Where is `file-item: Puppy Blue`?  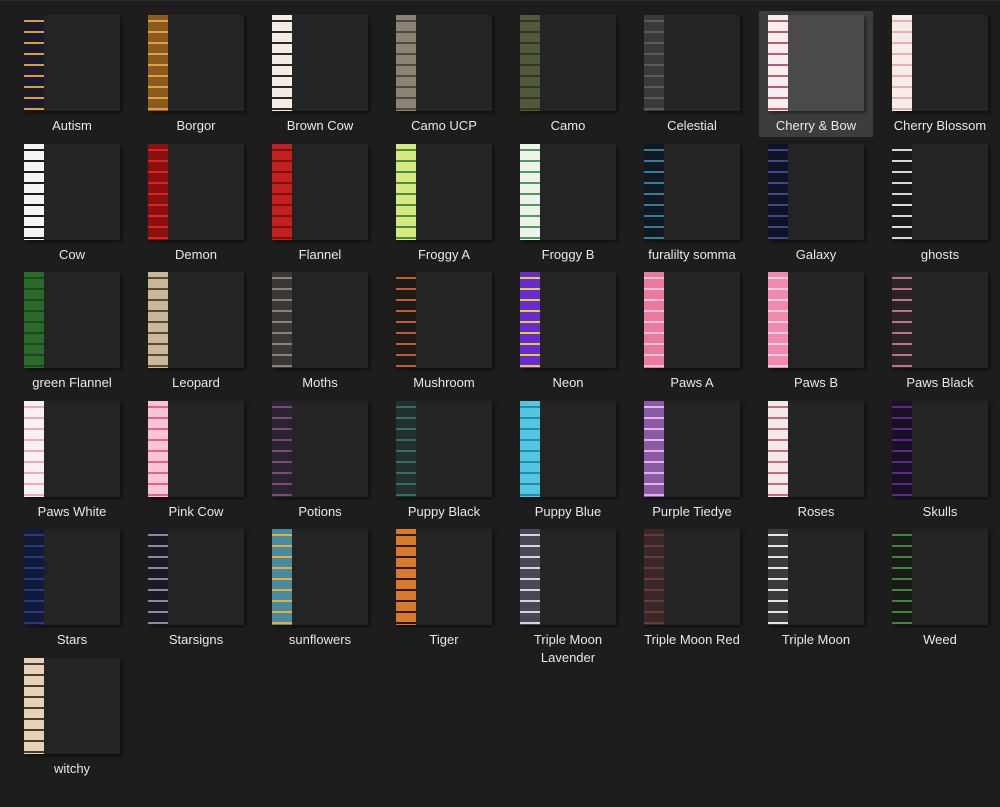
file-item: Puppy Blue is located at coordinates (568, 460).